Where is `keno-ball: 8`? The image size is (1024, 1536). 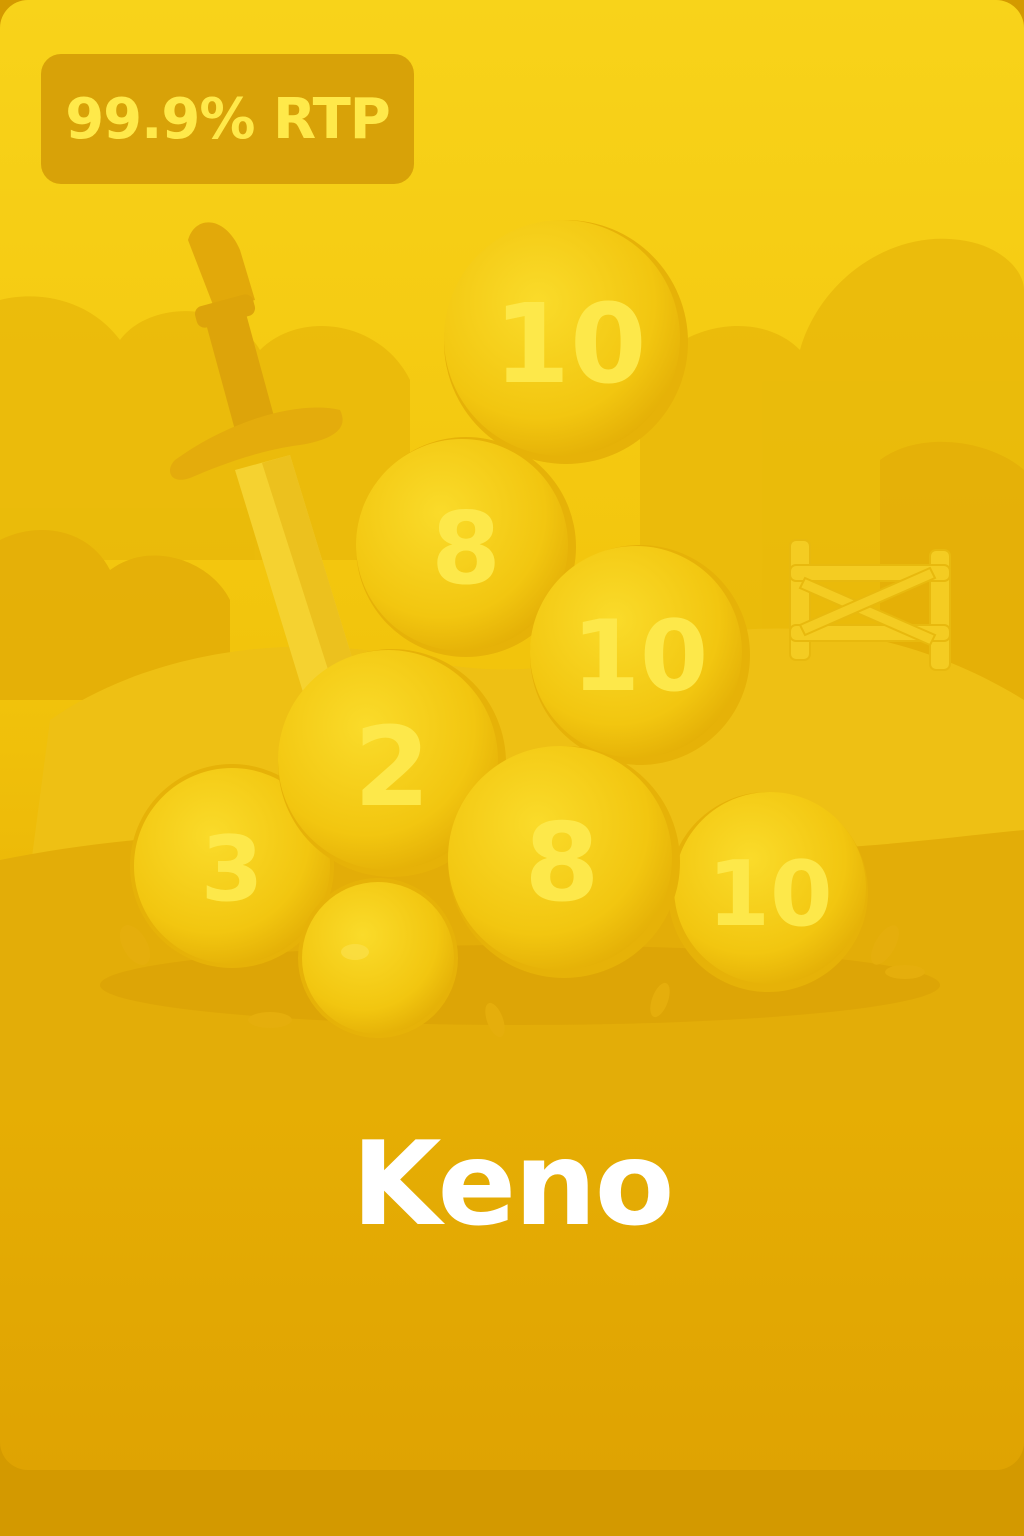 keno-ball: 8 is located at coordinates (564, 862).